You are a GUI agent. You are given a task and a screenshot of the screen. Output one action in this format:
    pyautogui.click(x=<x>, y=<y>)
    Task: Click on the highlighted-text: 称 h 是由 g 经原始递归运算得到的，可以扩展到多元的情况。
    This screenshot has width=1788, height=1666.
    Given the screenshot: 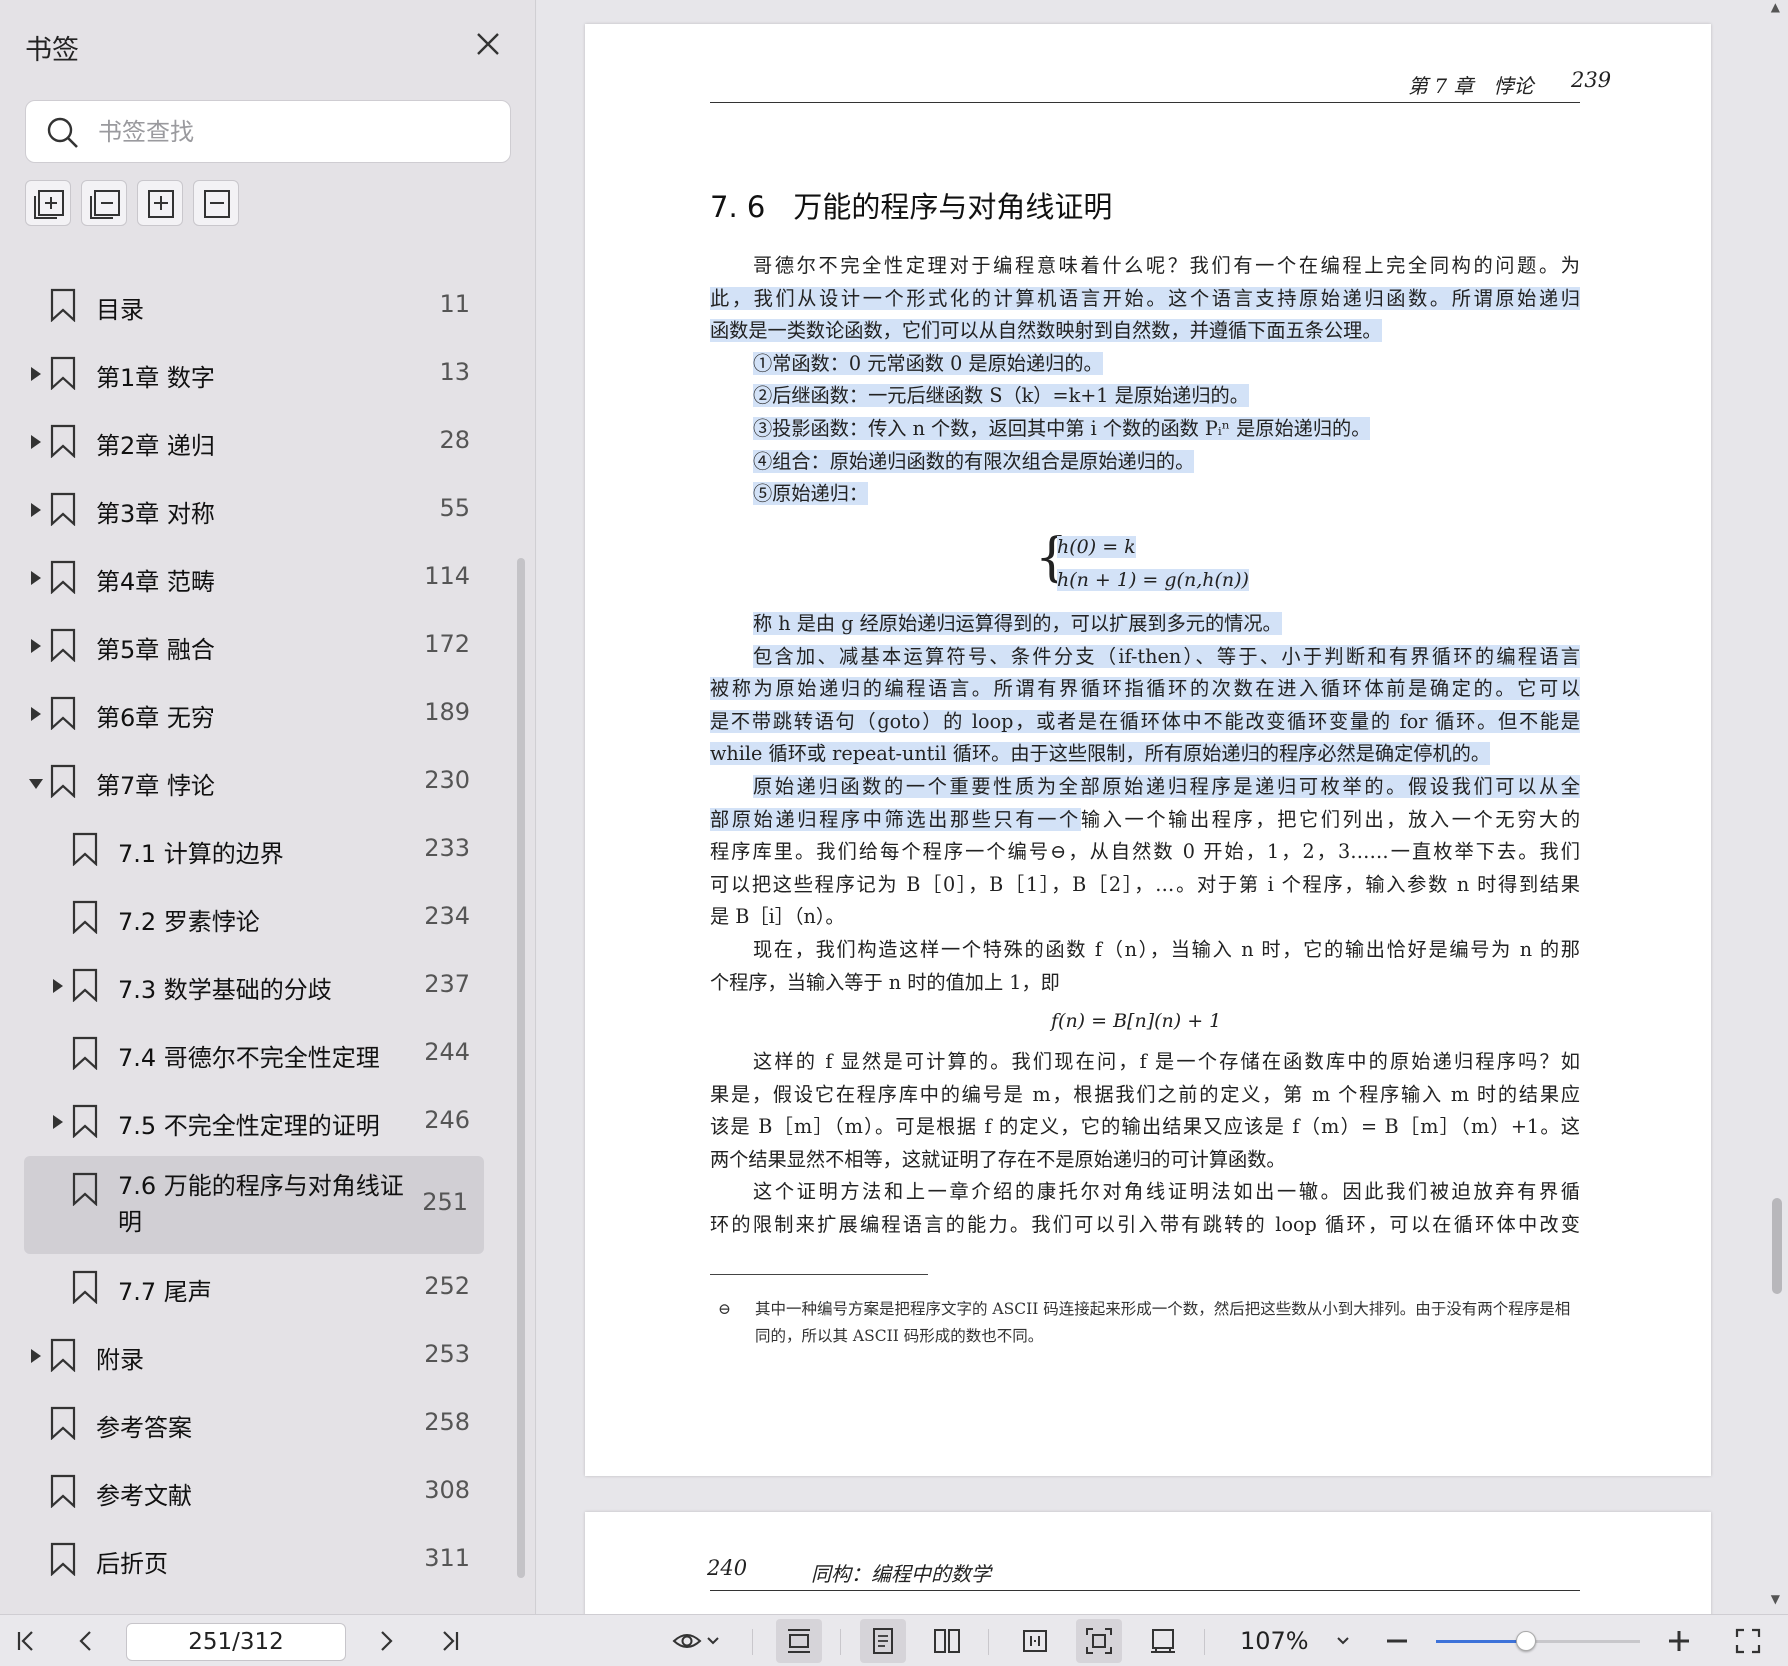 What is the action you would take?
    pyautogui.click(x=1017, y=623)
    